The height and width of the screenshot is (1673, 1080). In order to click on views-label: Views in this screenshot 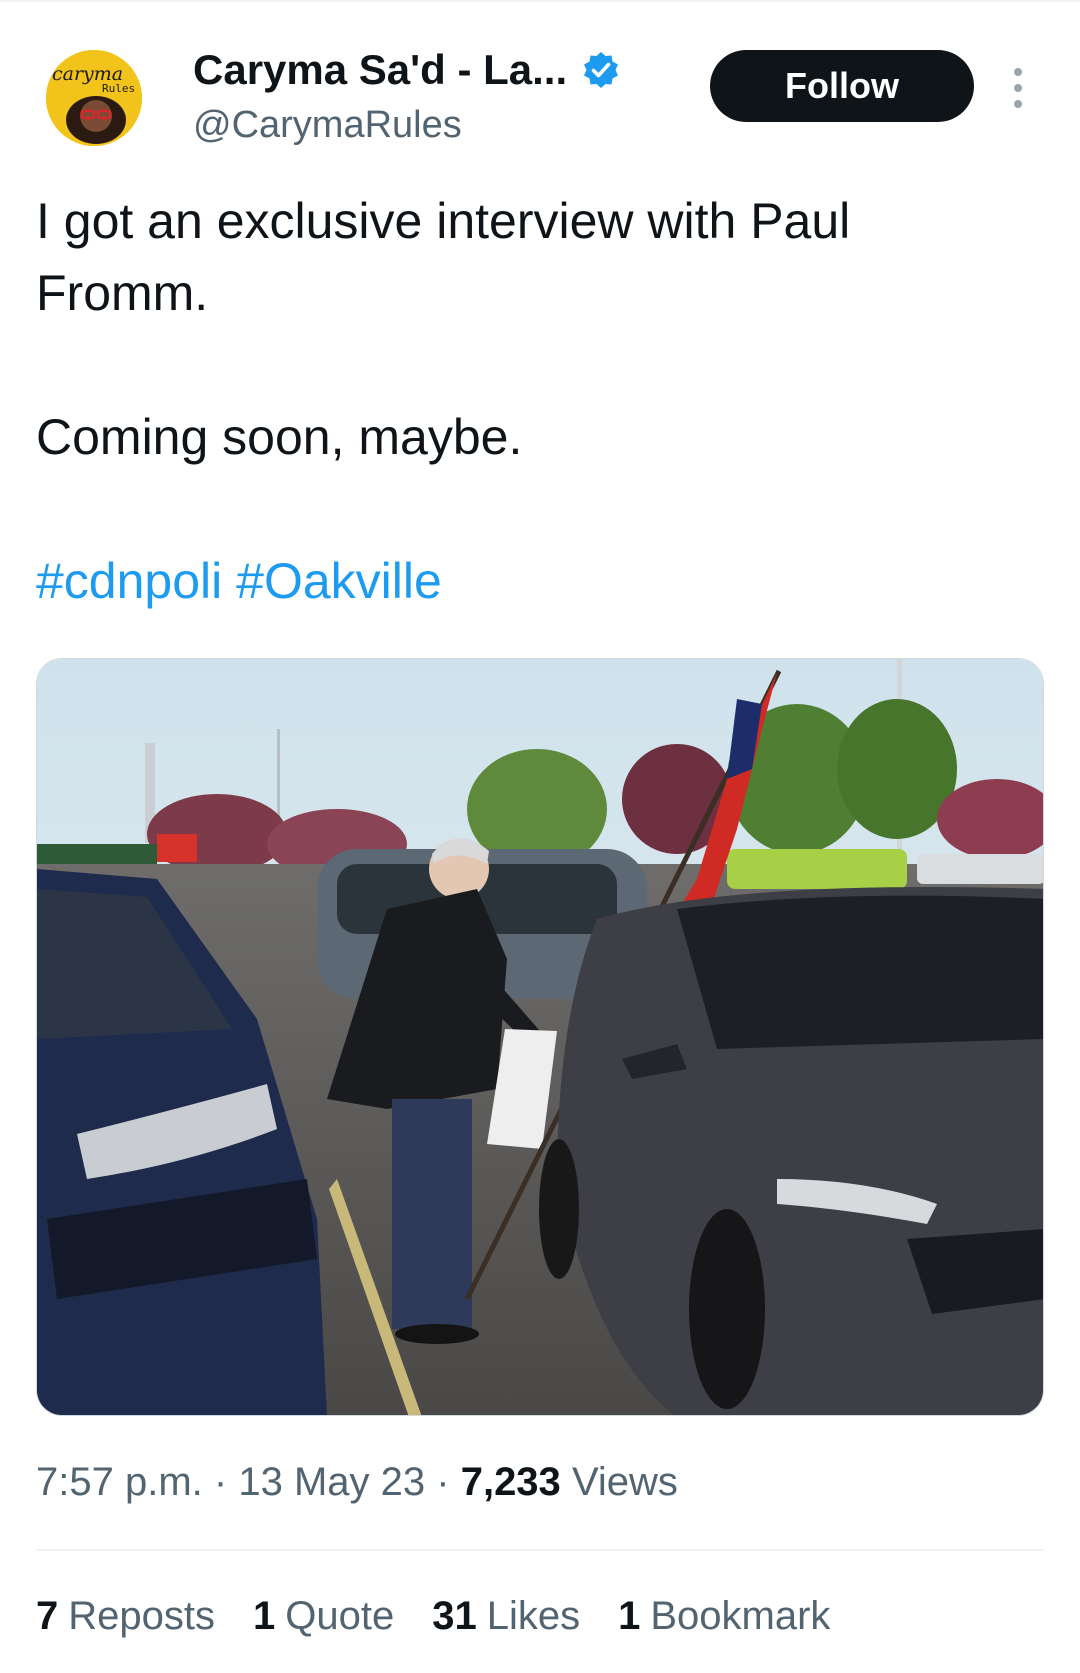, I will do `click(624, 1482)`.